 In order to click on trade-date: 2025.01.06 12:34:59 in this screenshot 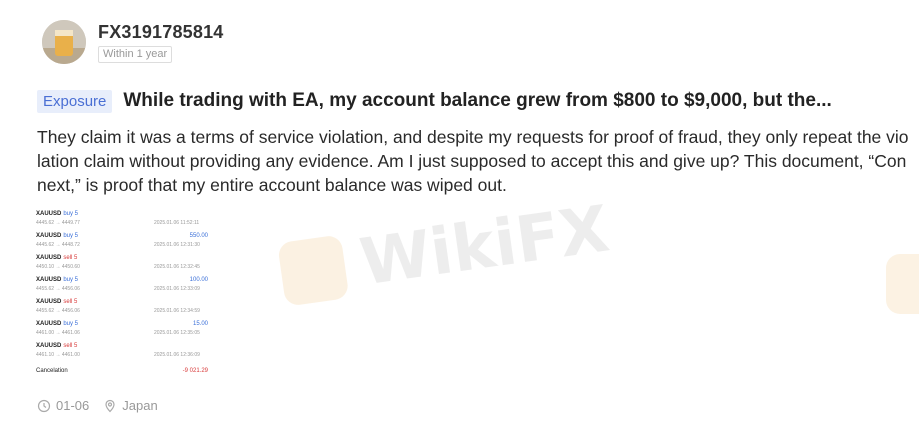, I will do `click(177, 311)`.